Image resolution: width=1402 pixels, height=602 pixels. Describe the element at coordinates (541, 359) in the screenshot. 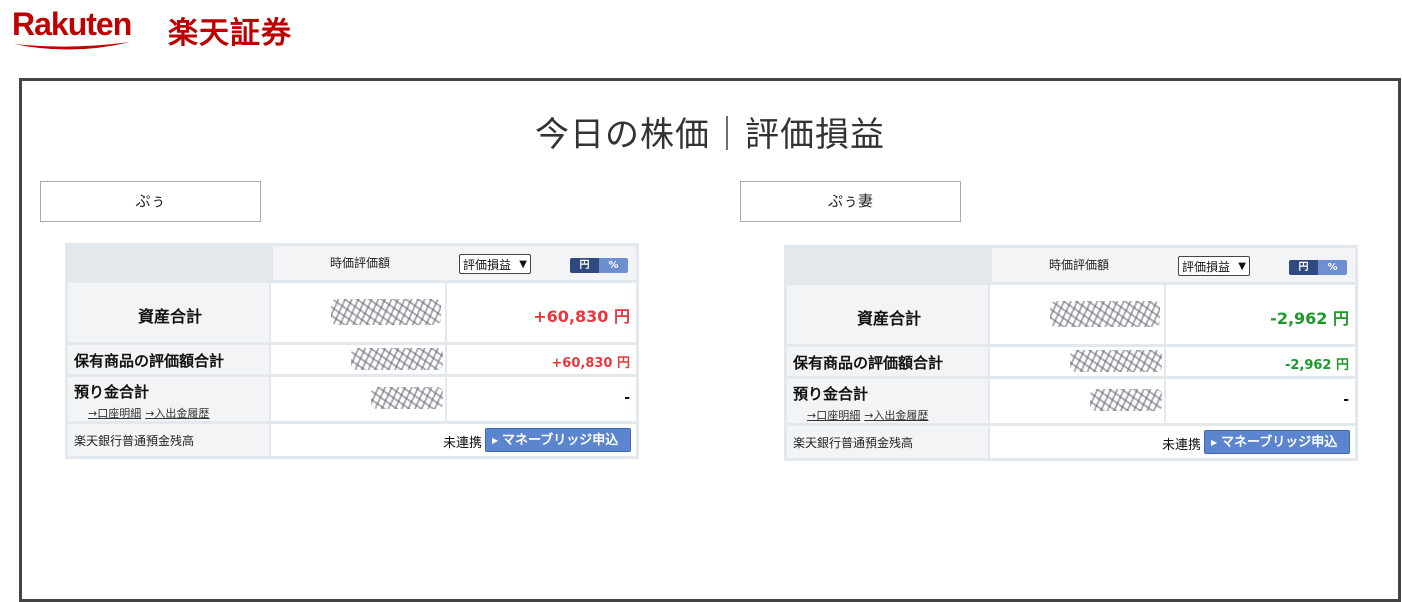

I see `holdings-pl-cell: +60,830 円` at that location.